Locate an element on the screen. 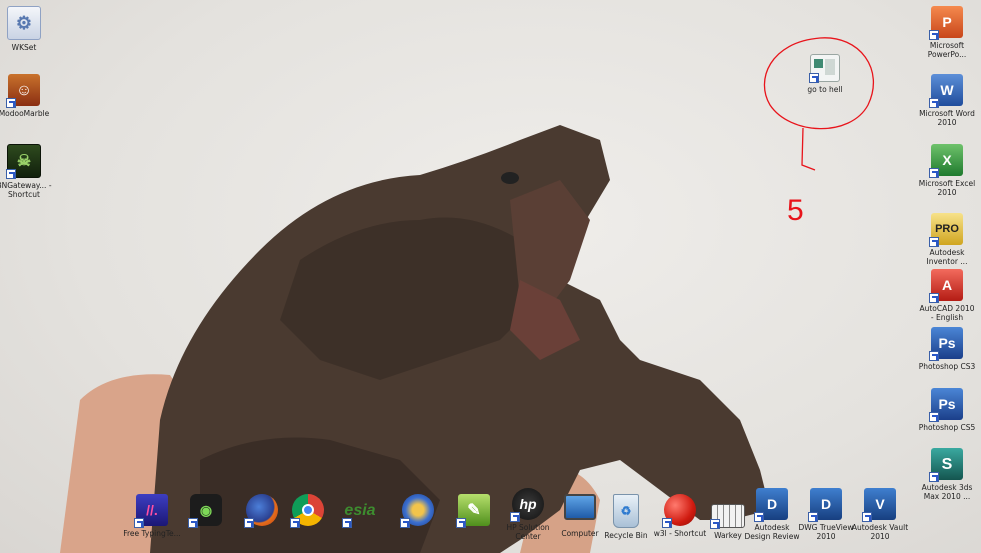  desktop-icon-wkset: ⚙ WKSet is located at coordinates (27, 29).